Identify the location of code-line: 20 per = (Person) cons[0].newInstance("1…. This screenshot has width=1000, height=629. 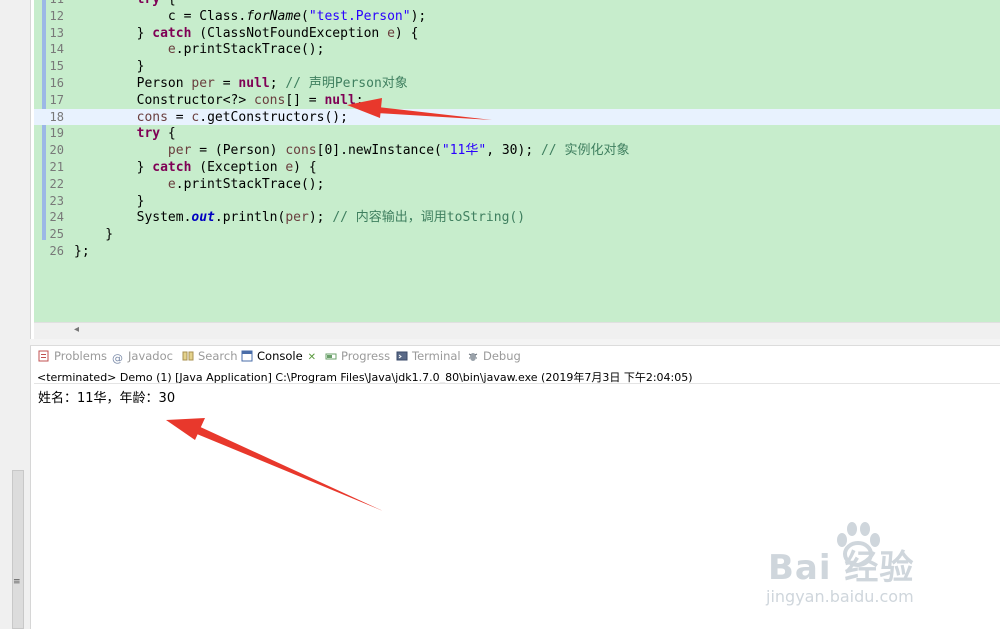
(517, 150).